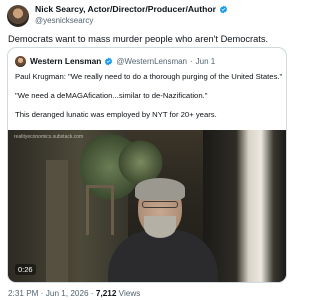  What do you see at coordinates (106, 293) in the screenshot?
I see `views-count: 7,212` at bounding box center [106, 293].